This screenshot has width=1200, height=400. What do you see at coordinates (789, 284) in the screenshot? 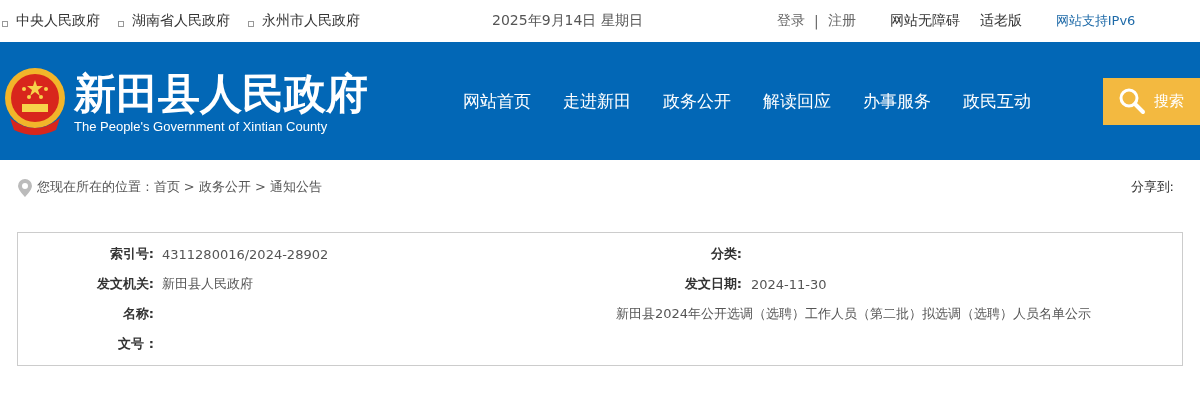
I see `field-value: 2024-11-30` at bounding box center [789, 284].